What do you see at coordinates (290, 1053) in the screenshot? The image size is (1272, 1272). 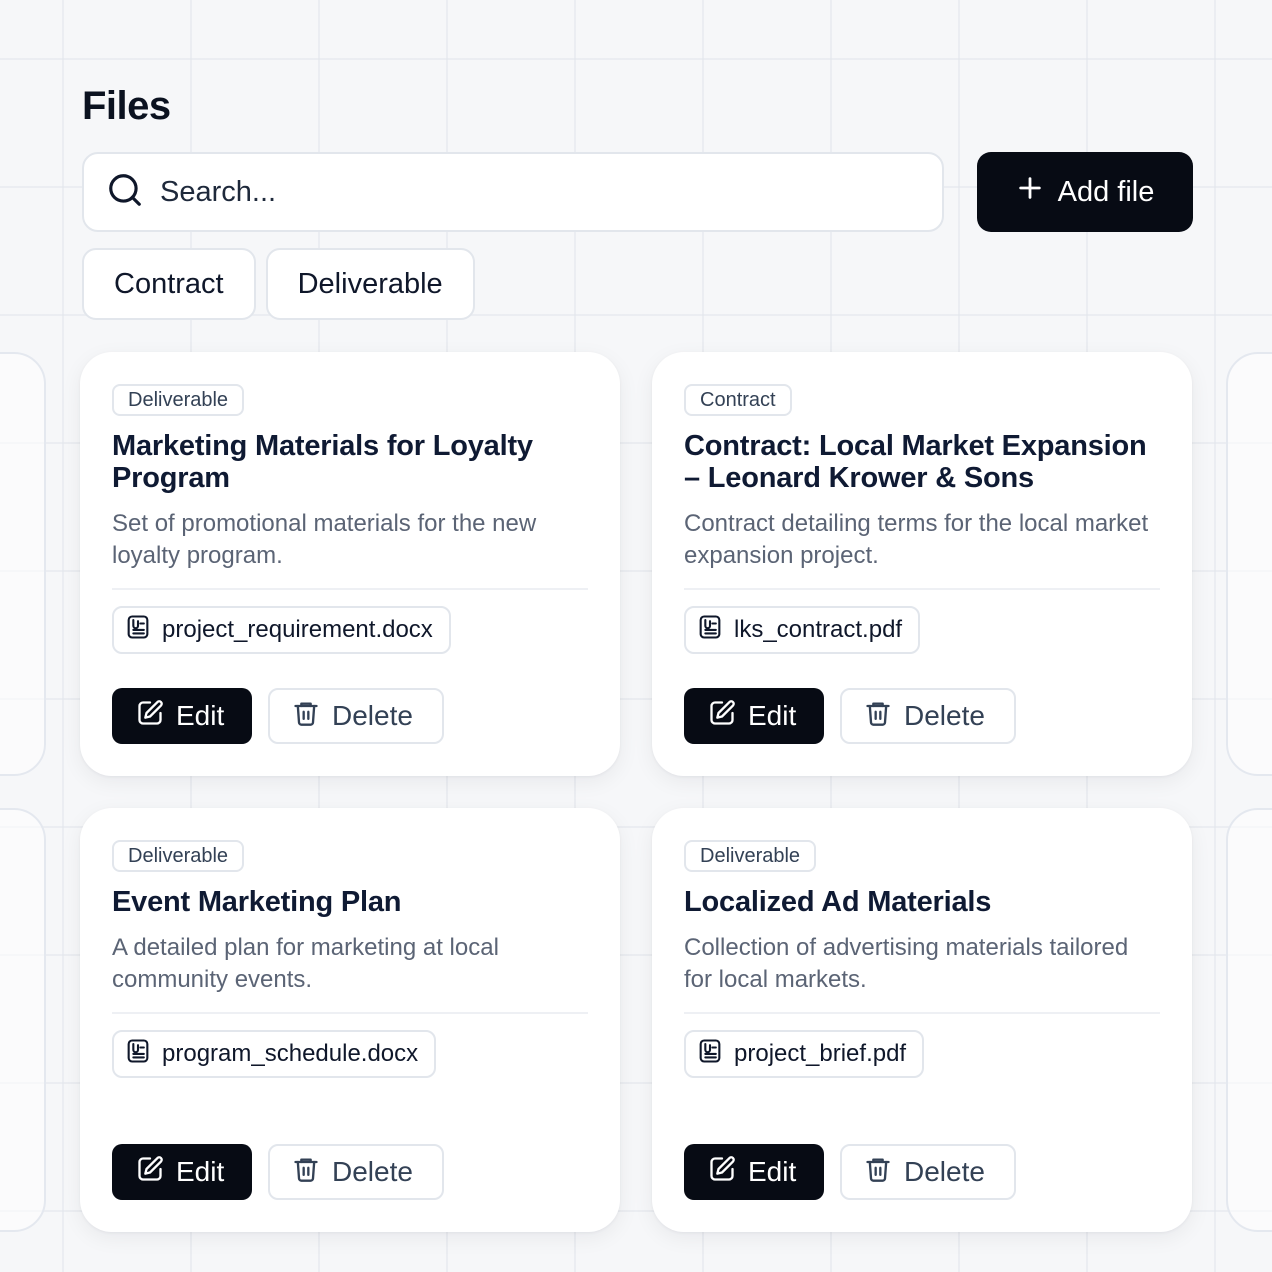 I see `file-name: program_schedule.docx` at bounding box center [290, 1053].